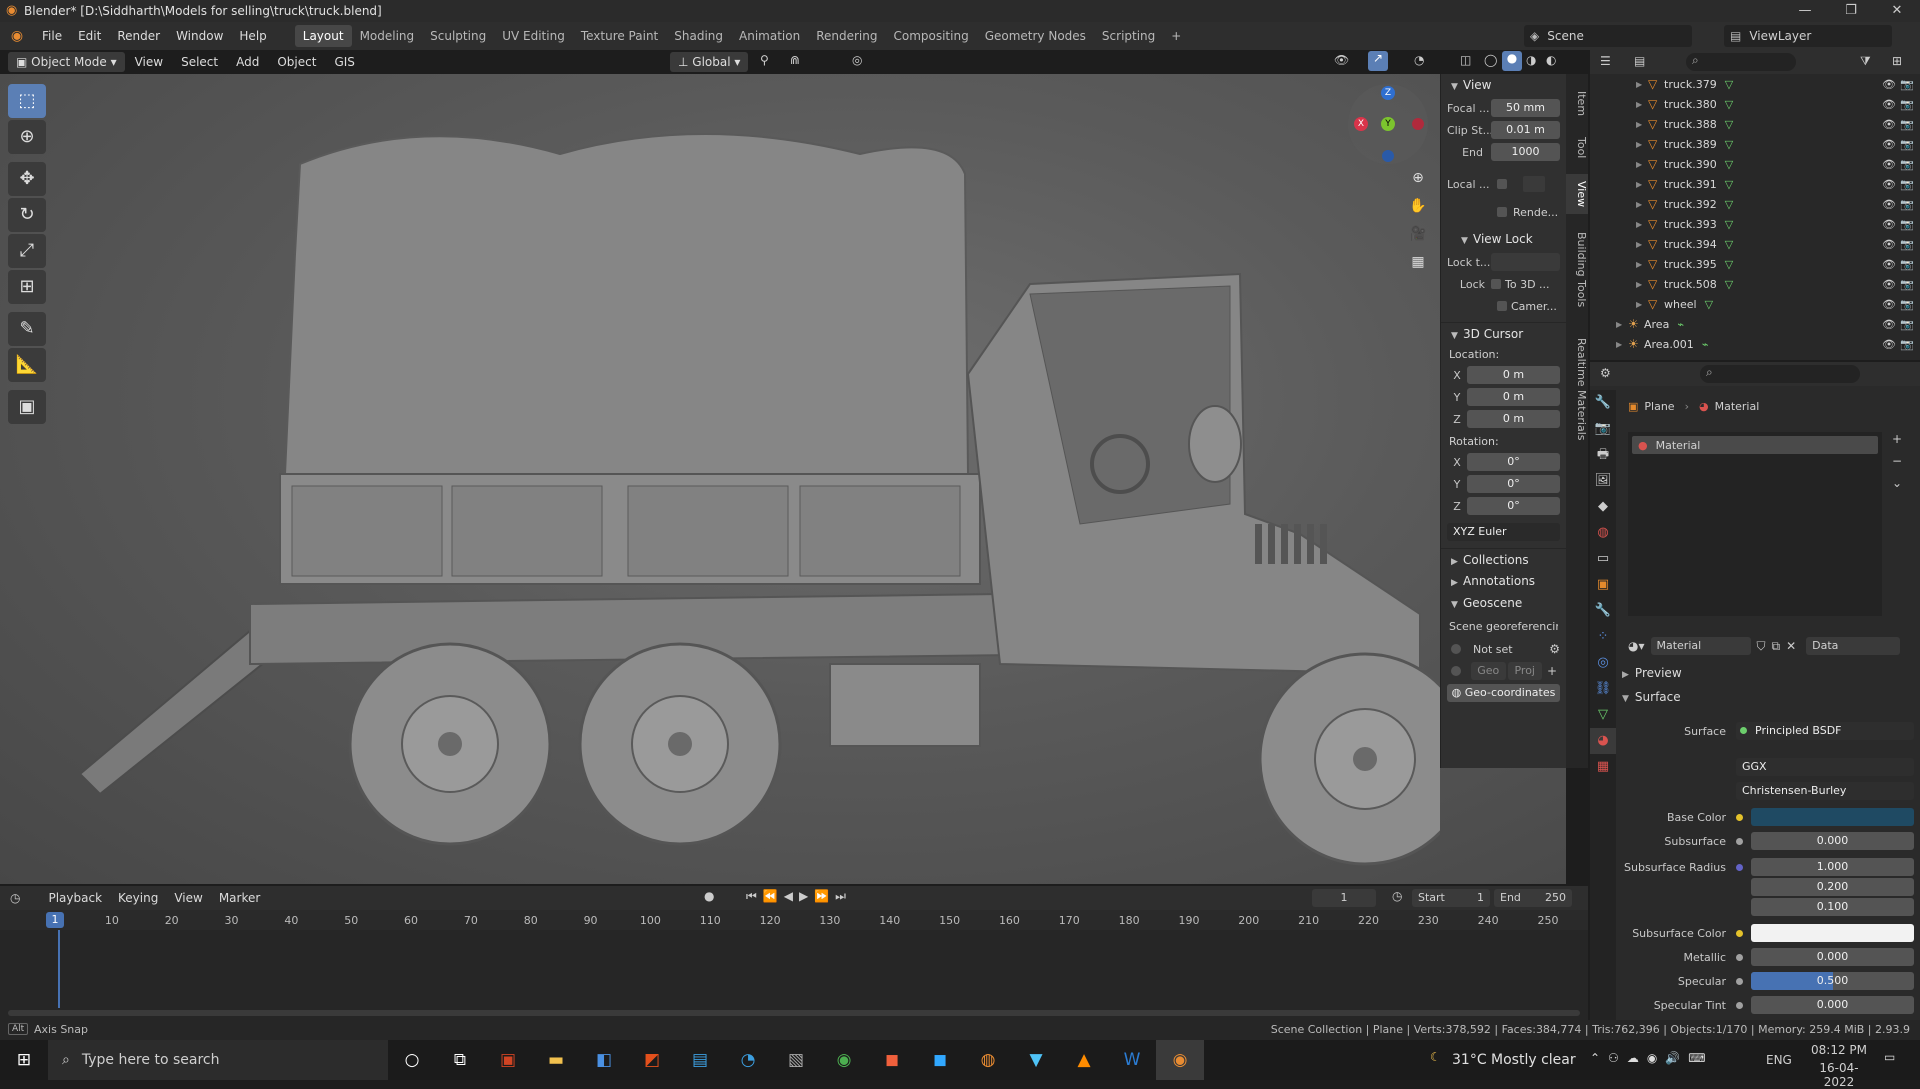 This screenshot has width=1920, height=1089. Describe the element at coordinates (1741, 62) in the screenshot. I see `outliner-search-input: ⌕` at that location.